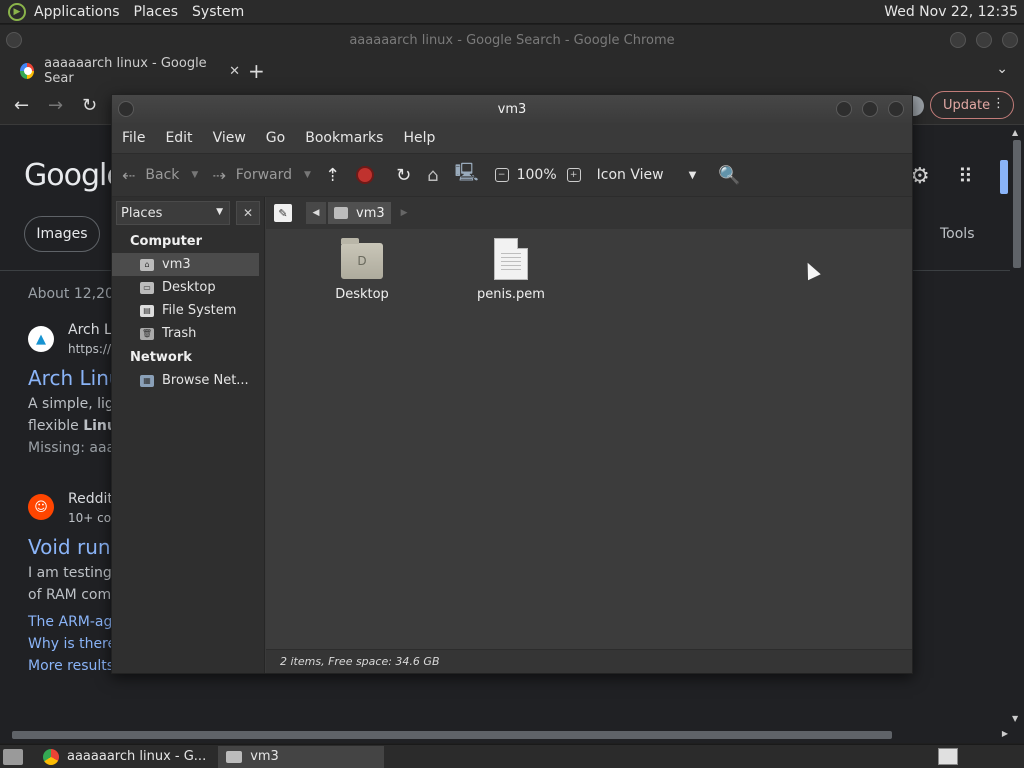  I want to click on menu-places: Places, so click(156, 12).